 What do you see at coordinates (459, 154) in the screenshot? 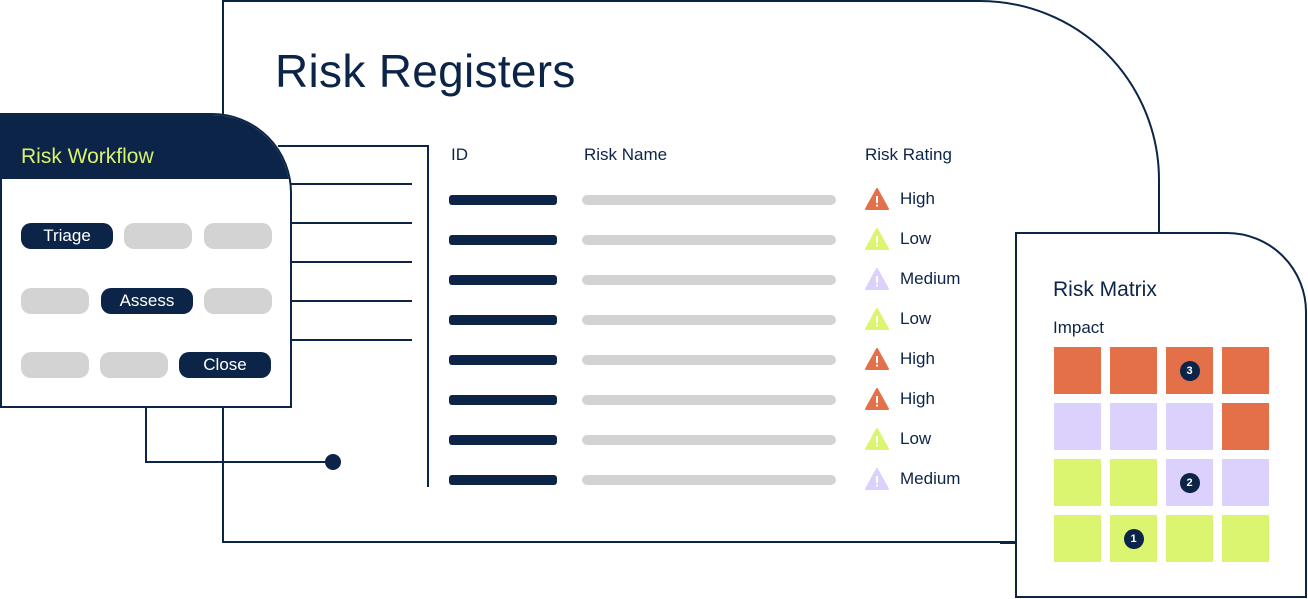
I see `column-header-id: ID` at bounding box center [459, 154].